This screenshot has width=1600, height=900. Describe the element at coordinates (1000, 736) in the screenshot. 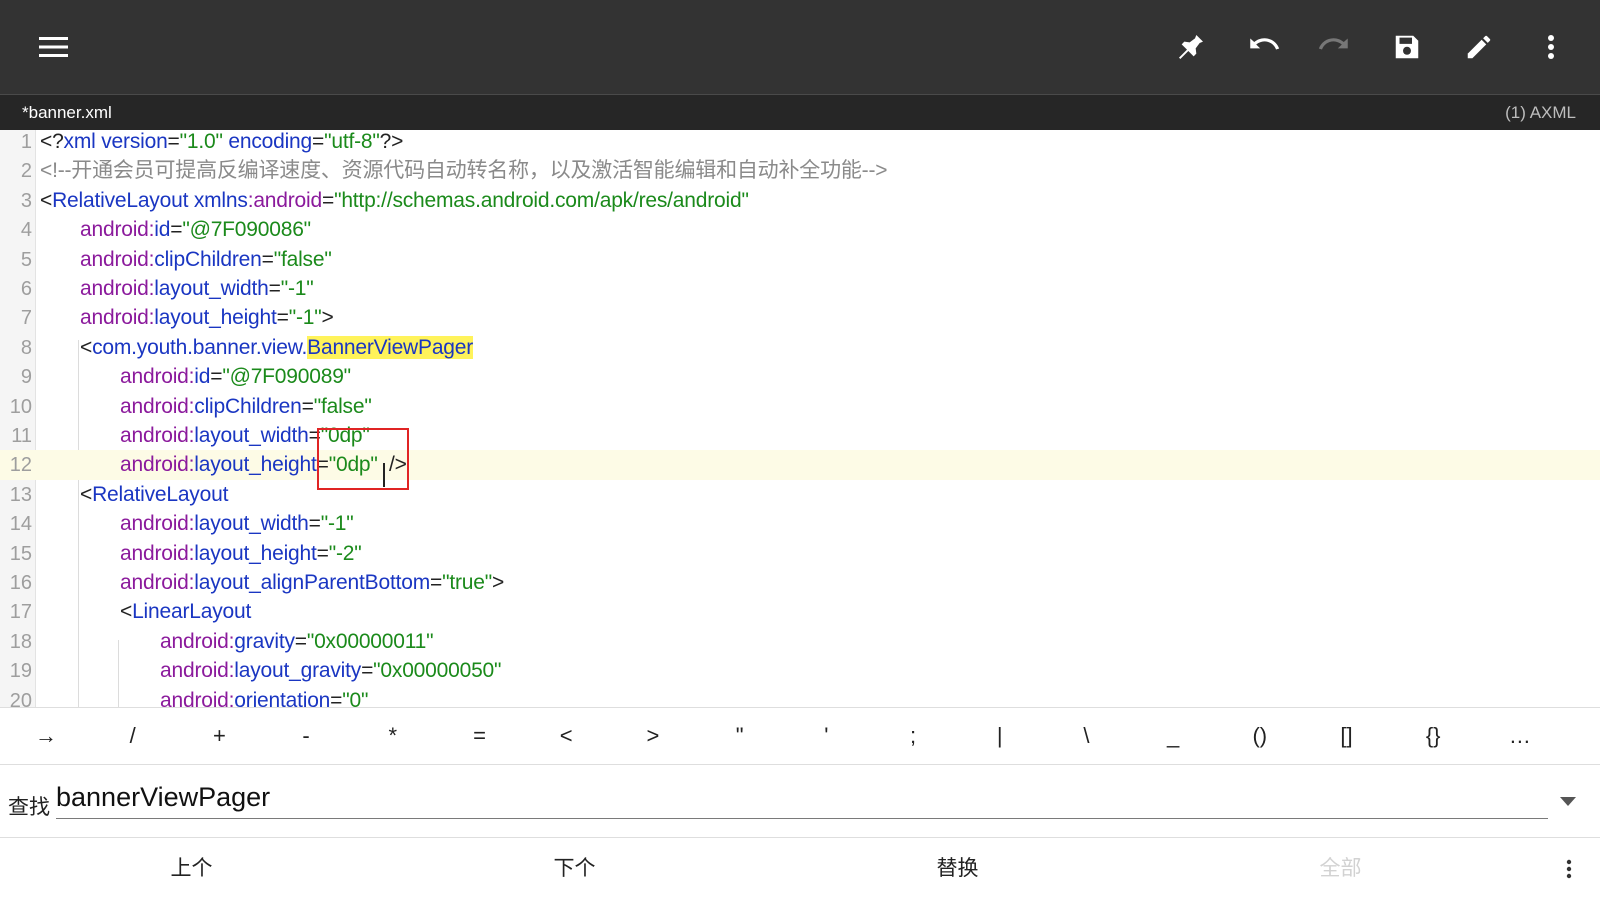

I see `symbol-key: |` at that location.